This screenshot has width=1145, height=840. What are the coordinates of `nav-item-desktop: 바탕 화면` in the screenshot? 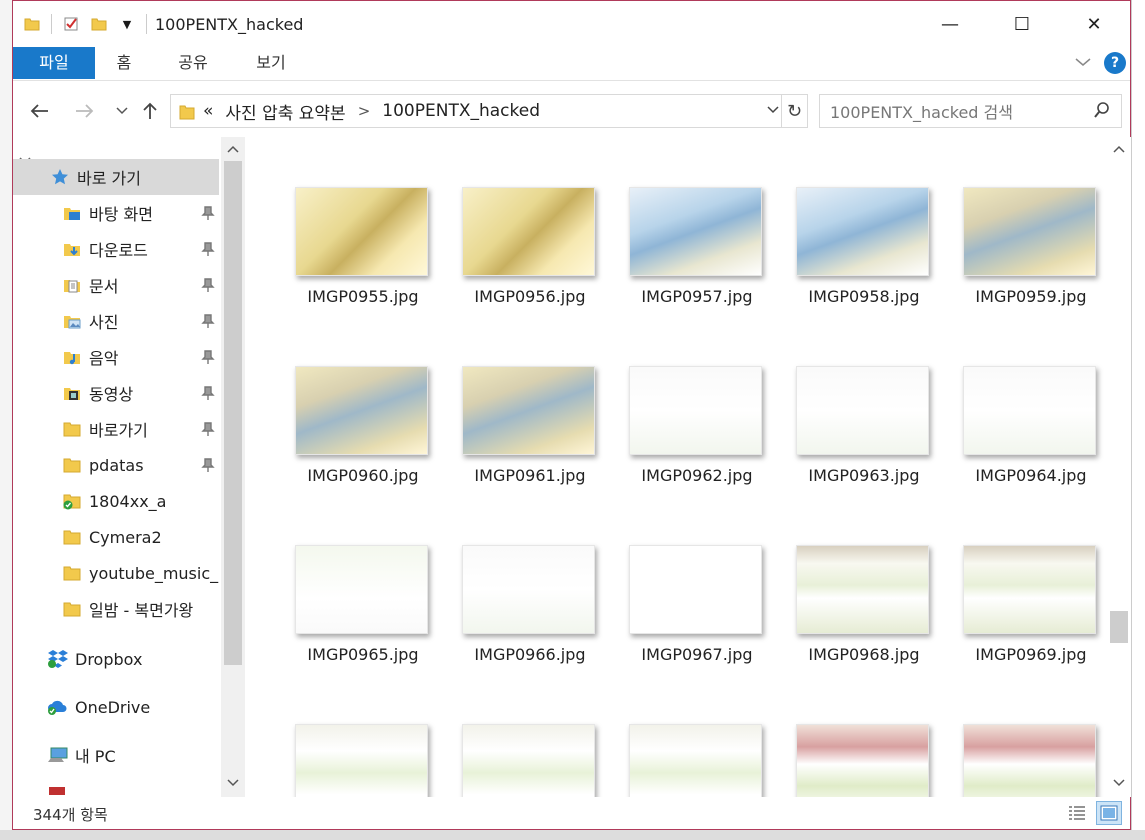 It's located at (116, 213).